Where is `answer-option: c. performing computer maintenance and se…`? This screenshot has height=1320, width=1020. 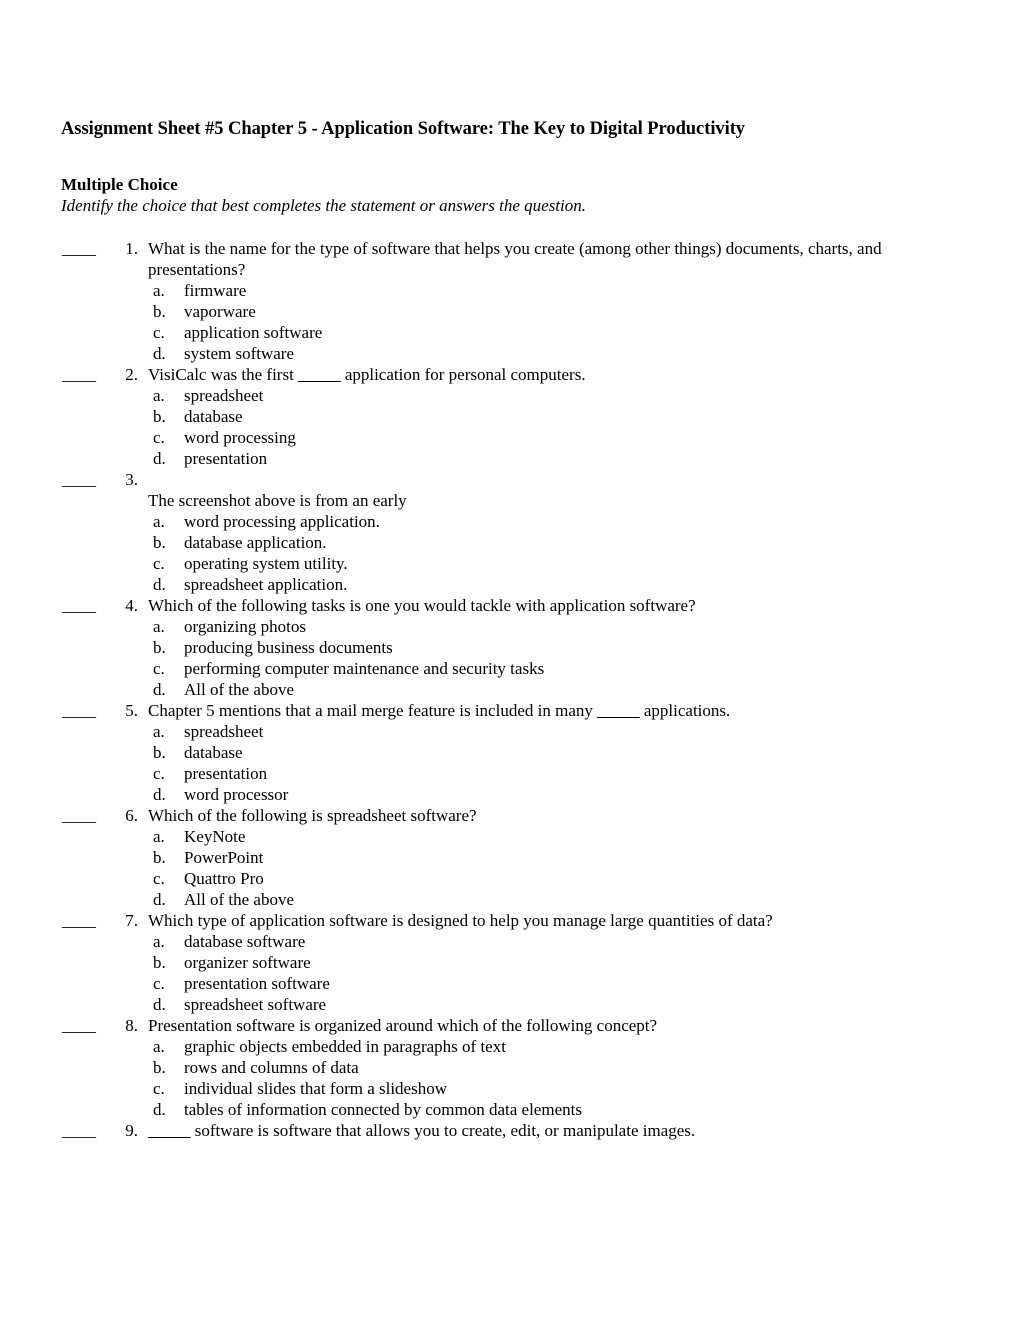 answer-option: c. performing computer maintenance and se… is located at coordinates (559, 668).